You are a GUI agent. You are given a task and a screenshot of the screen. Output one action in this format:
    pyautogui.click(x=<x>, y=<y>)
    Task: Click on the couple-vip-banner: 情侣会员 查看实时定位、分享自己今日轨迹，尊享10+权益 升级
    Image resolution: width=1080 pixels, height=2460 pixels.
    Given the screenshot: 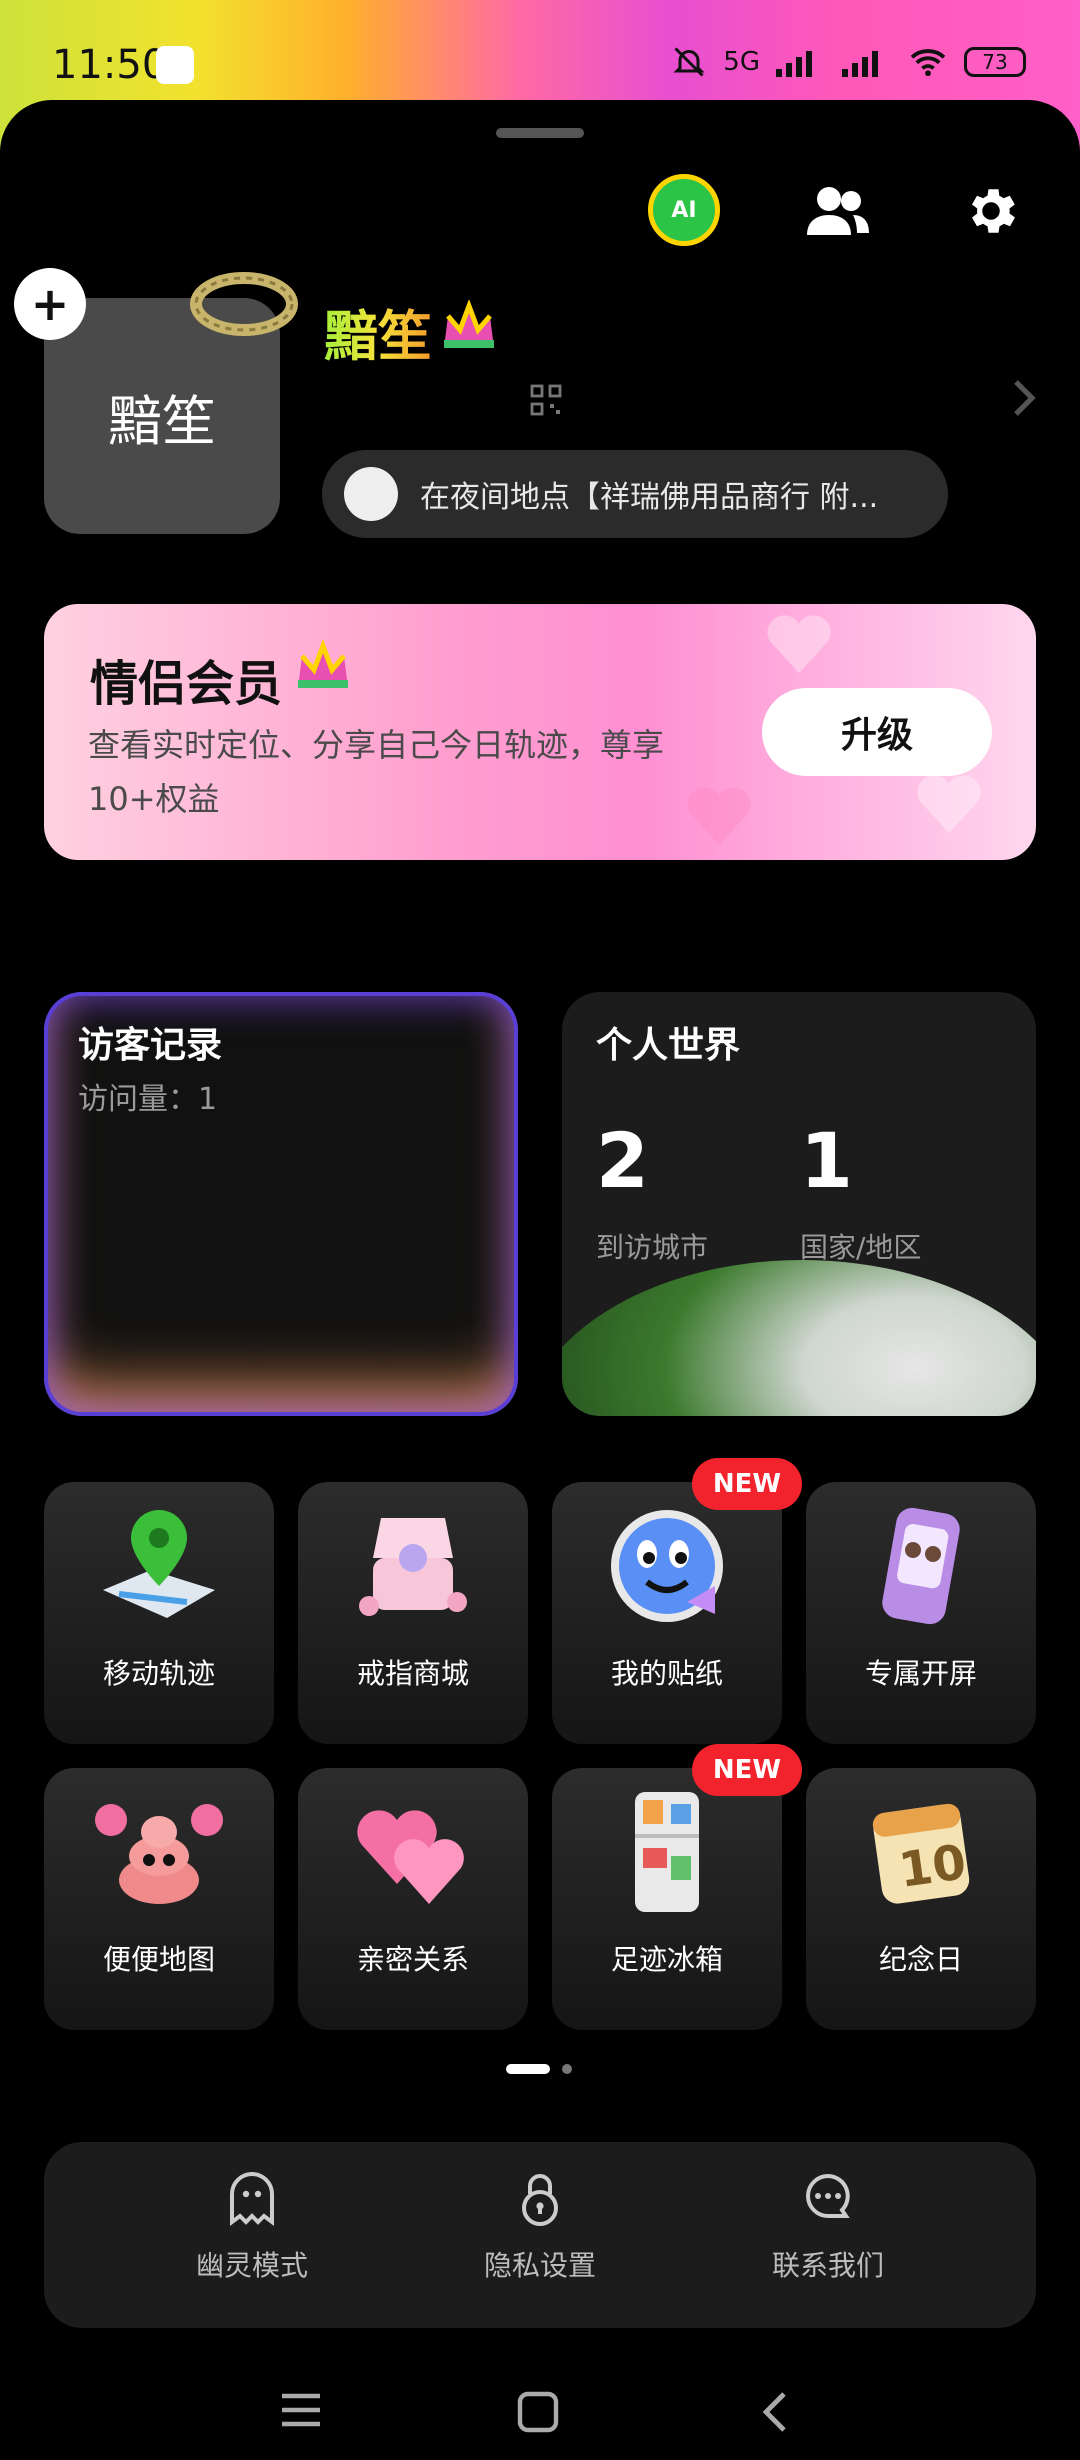 What is the action you would take?
    pyautogui.click(x=540, y=732)
    